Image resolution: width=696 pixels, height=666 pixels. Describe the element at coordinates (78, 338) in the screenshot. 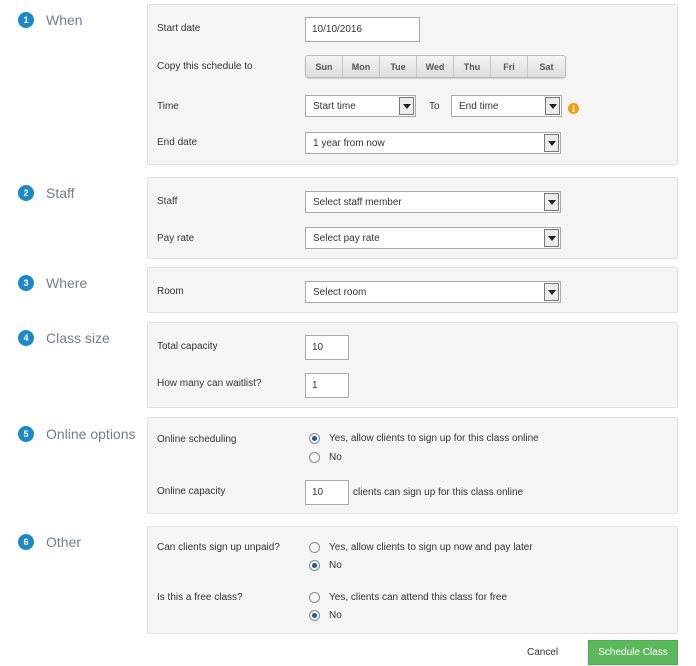

I see `section-title: Class size` at that location.